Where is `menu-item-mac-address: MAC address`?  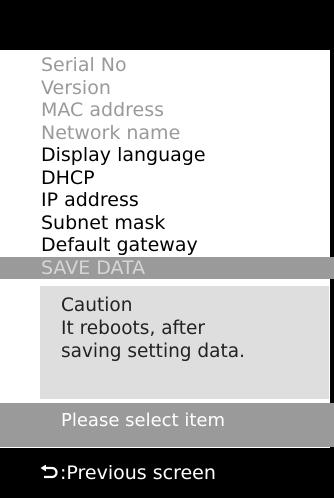 menu-item-mac-address: MAC address is located at coordinates (103, 110).